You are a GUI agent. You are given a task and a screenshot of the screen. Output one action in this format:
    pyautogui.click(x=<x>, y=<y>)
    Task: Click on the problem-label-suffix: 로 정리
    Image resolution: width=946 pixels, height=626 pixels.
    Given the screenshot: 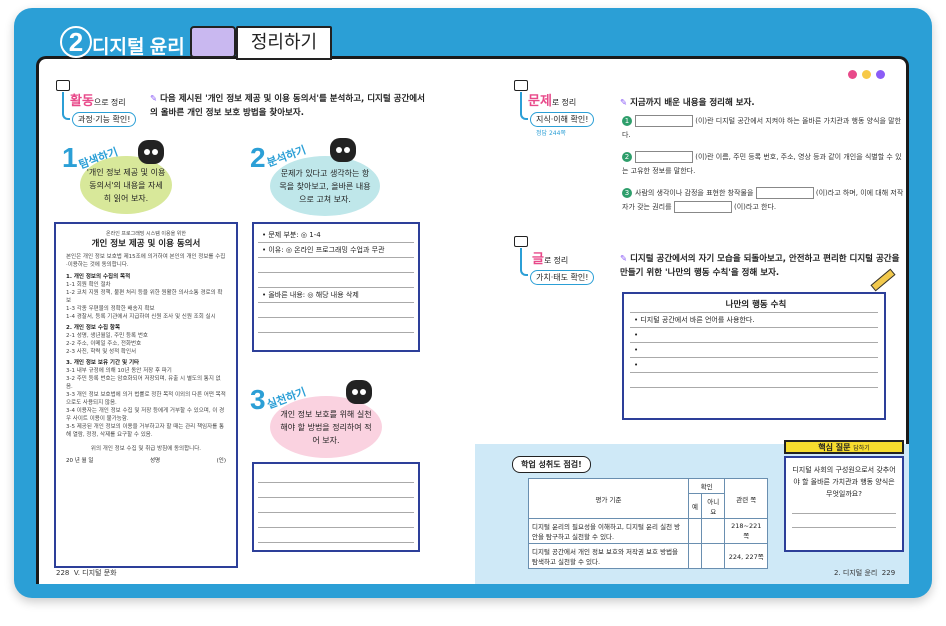 What is the action you would take?
    pyautogui.click(x=564, y=102)
    